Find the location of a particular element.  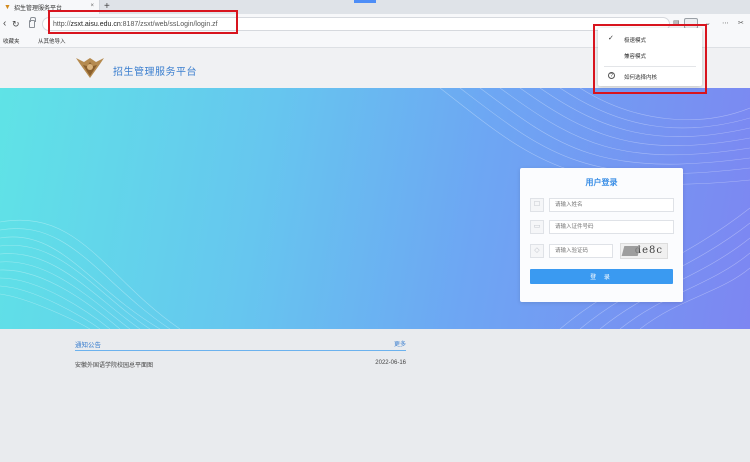

captcha-image: de8c is located at coordinates (644, 251).